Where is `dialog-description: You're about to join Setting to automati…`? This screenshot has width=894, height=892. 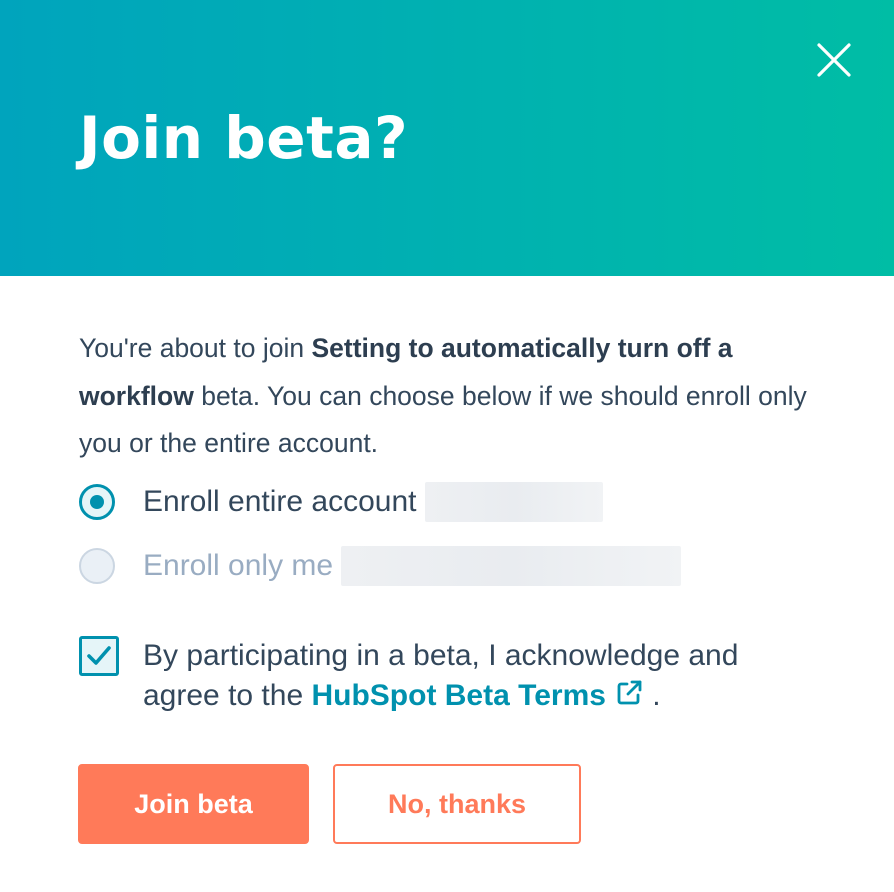 dialog-description: You're about to join Setting to automati… is located at coordinates (449, 396).